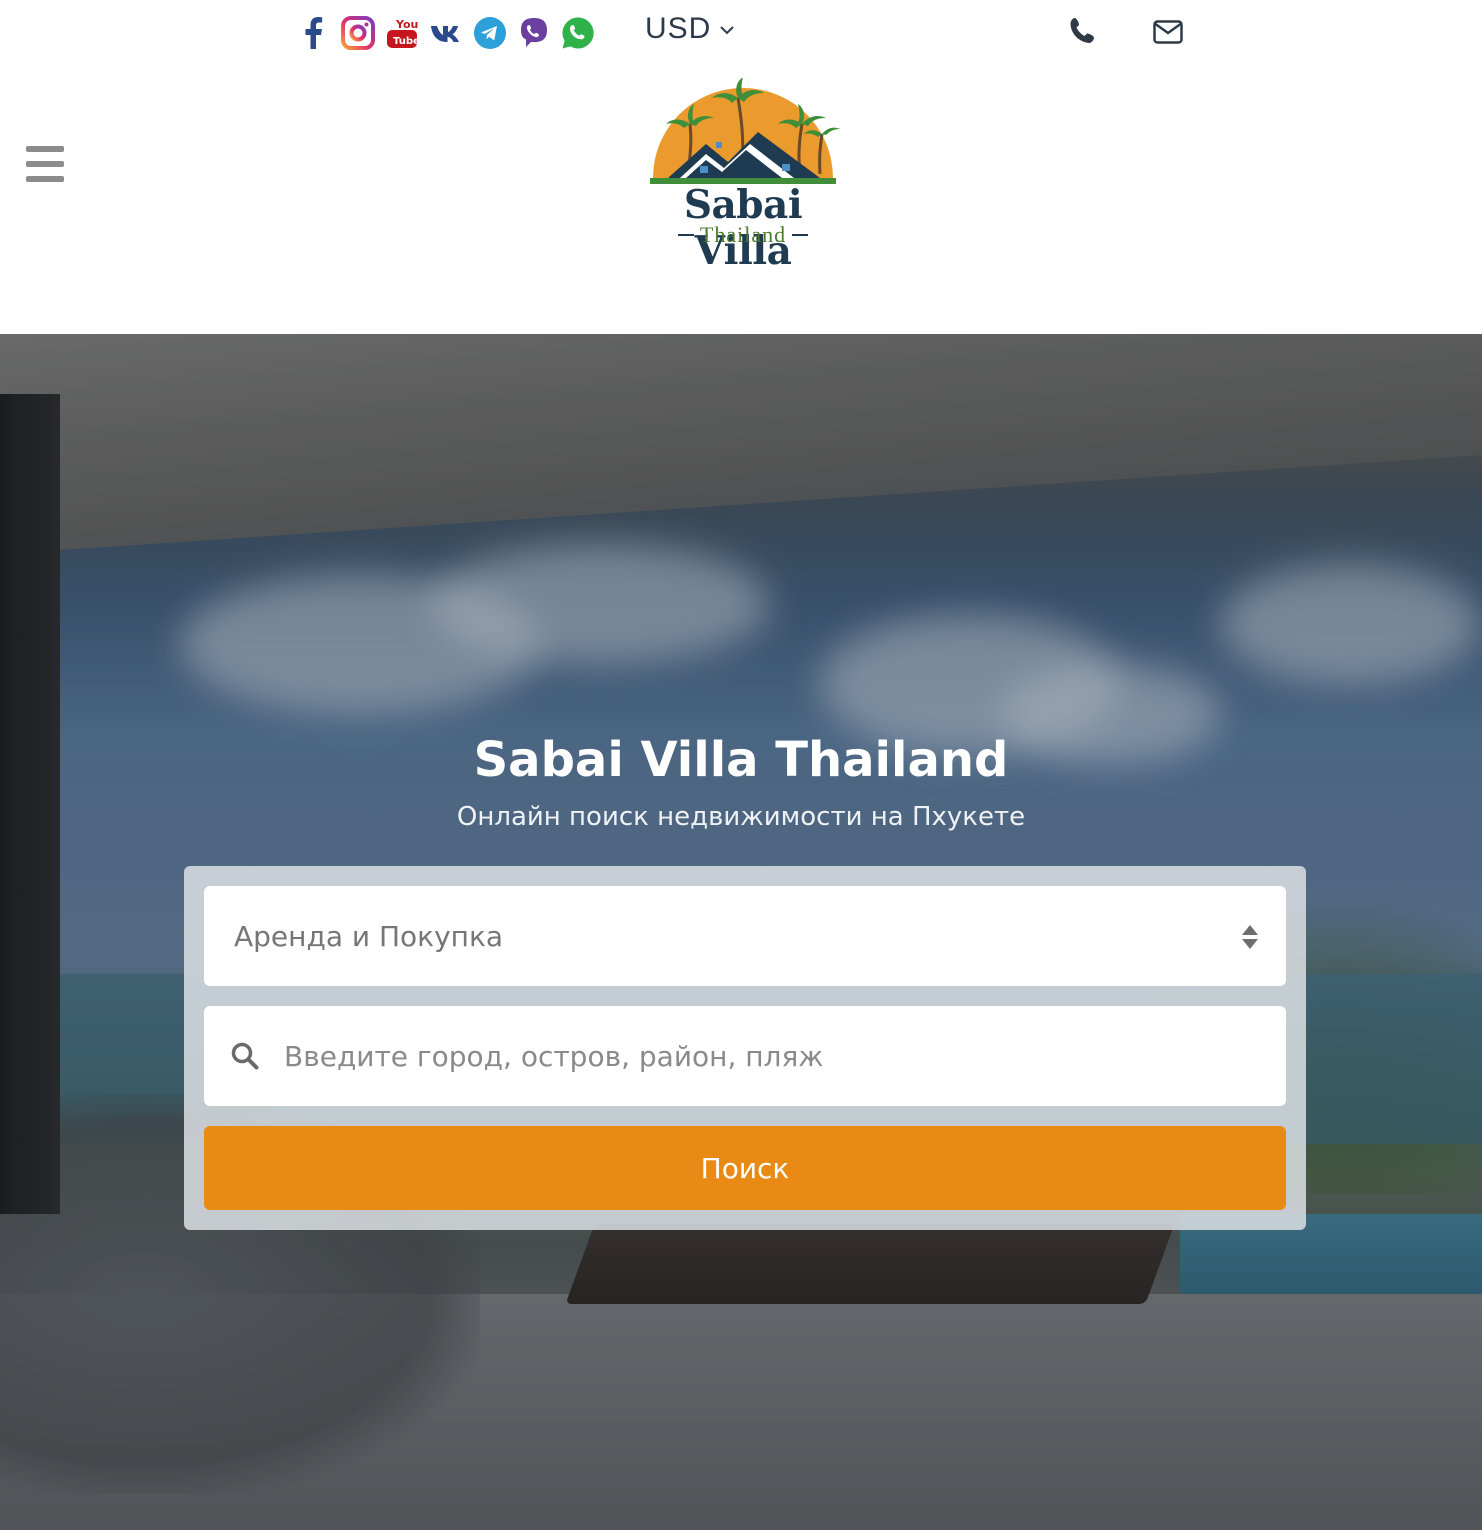  I want to click on telegram-icon, so click(490, 33).